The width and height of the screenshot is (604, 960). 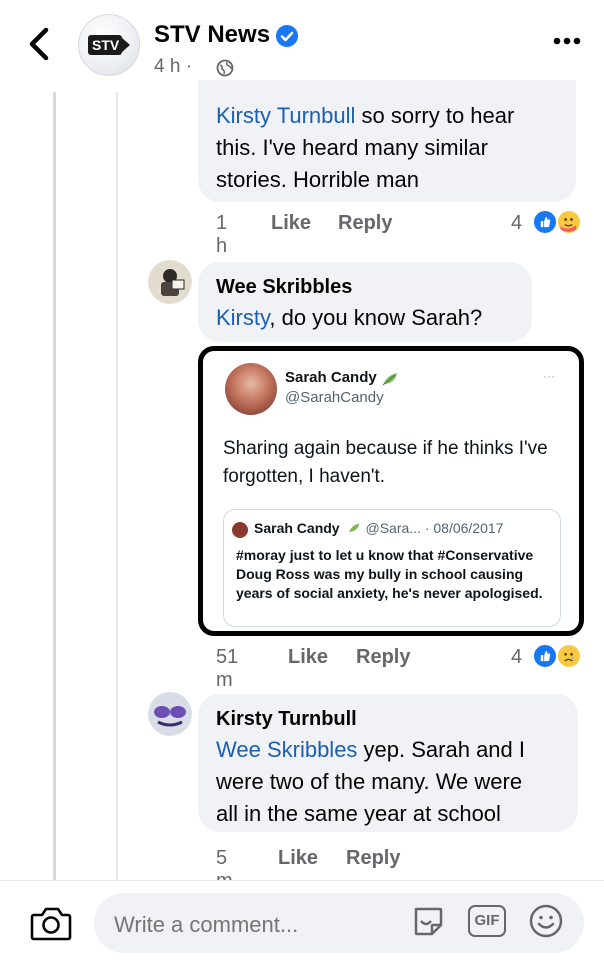 I want to click on comment-time: 51 m, so click(x=227, y=669).